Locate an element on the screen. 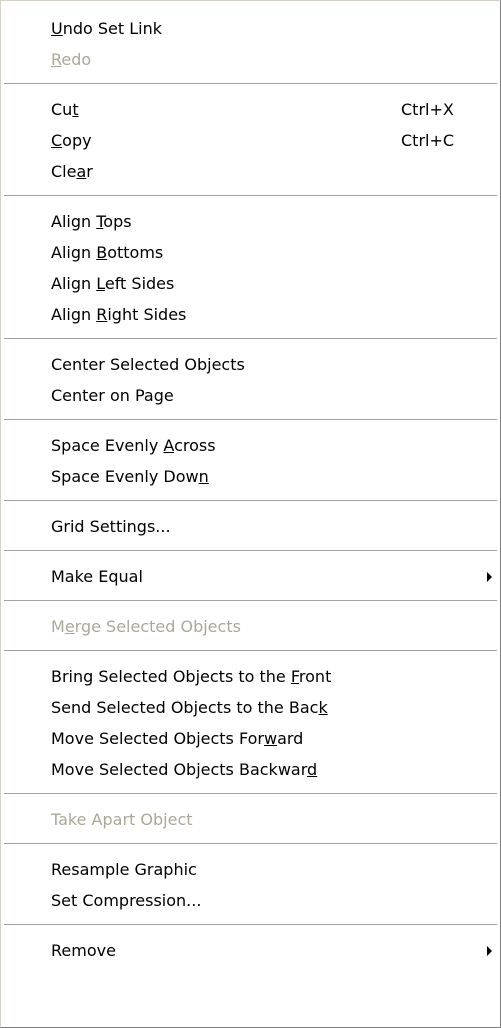 The width and height of the screenshot is (501, 1028). shortcut-label: Ctrl+C is located at coordinates (428, 140).